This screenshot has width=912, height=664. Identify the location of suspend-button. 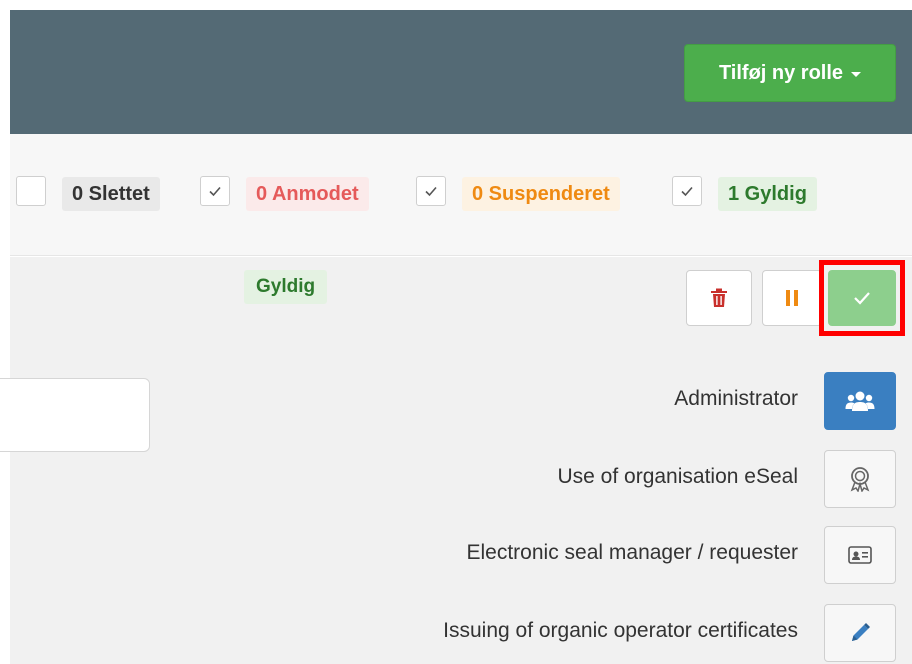
(792, 298).